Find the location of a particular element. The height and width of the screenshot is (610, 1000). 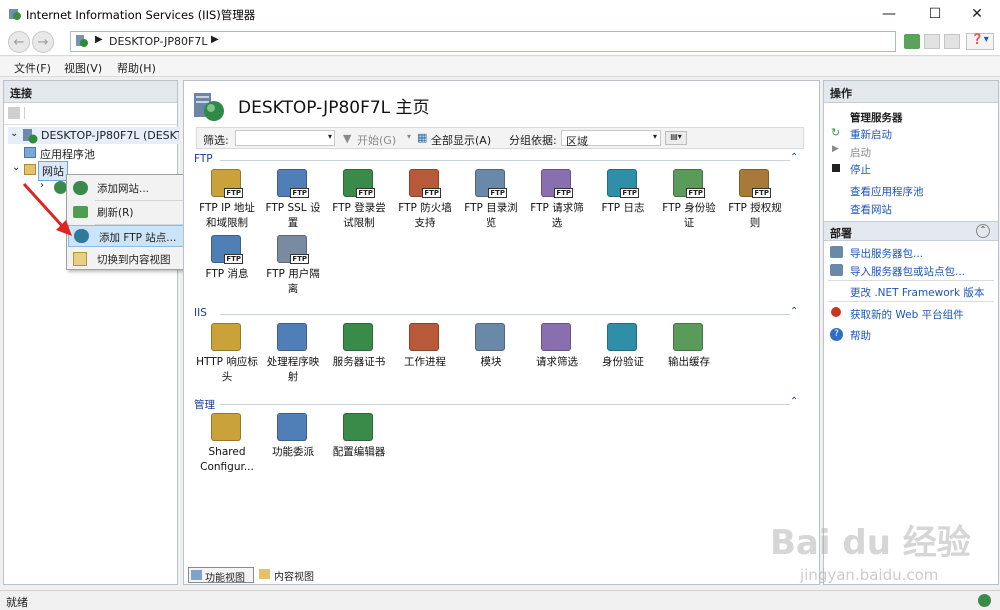

help-dropdown: ❓▾ is located at coordinates (980, 41).